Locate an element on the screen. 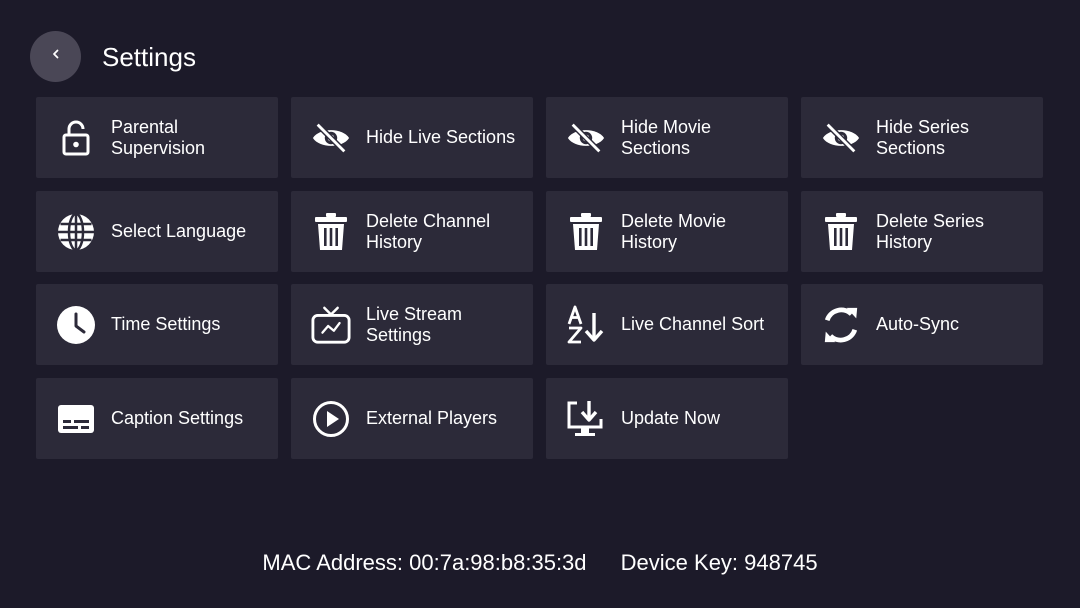 Image resolution: width=1080 pixels, height=608 pixels. tv-icon is located at coordinates (331, 325).